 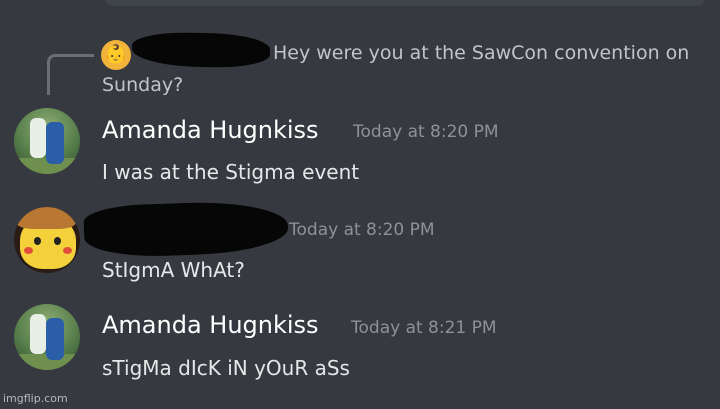 I want to click on reply-connector-line, so click(x=70, y=74).